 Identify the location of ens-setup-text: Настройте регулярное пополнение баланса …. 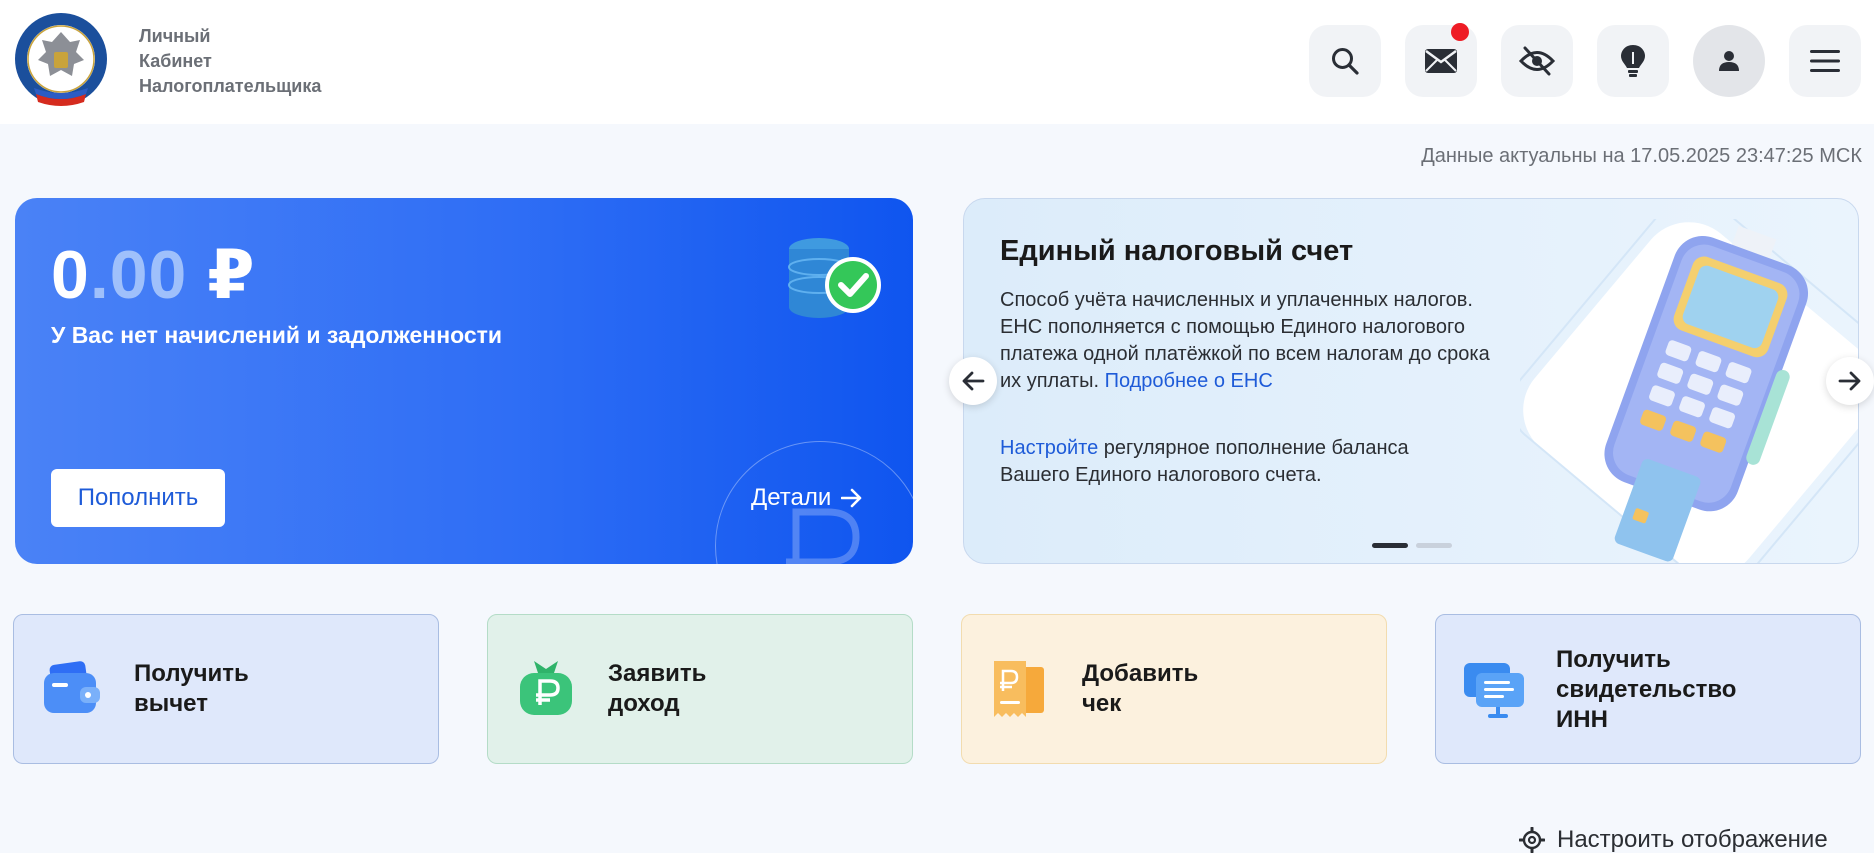
(1240, 462).